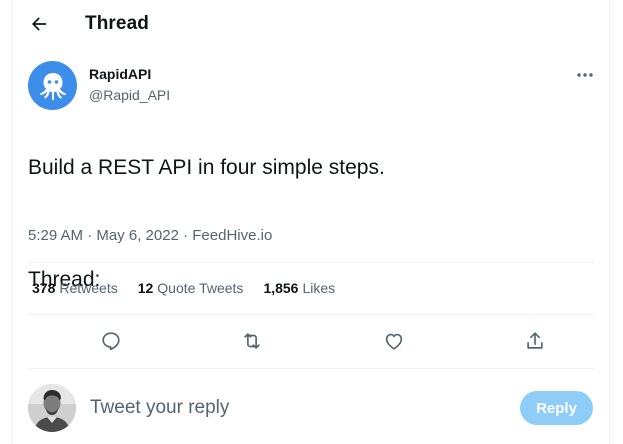 This screenshot has width=623, height=444. I want to click on reply-input, so click(295, 408).